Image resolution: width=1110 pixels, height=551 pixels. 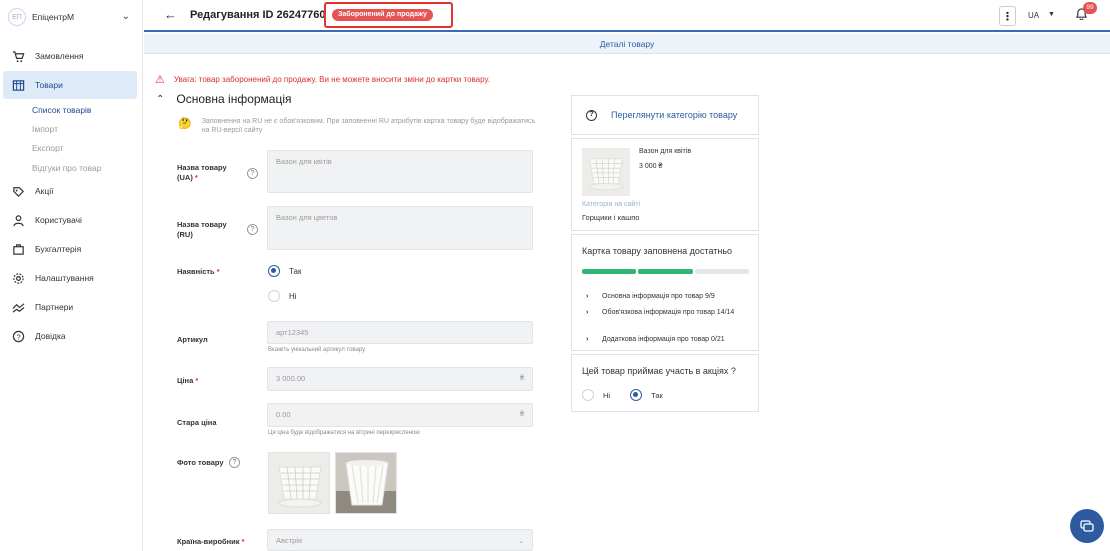 What do you see at coordinates (18, 307) in the screenshot?
I see `partners-icon` at bounding box center [18, 307].